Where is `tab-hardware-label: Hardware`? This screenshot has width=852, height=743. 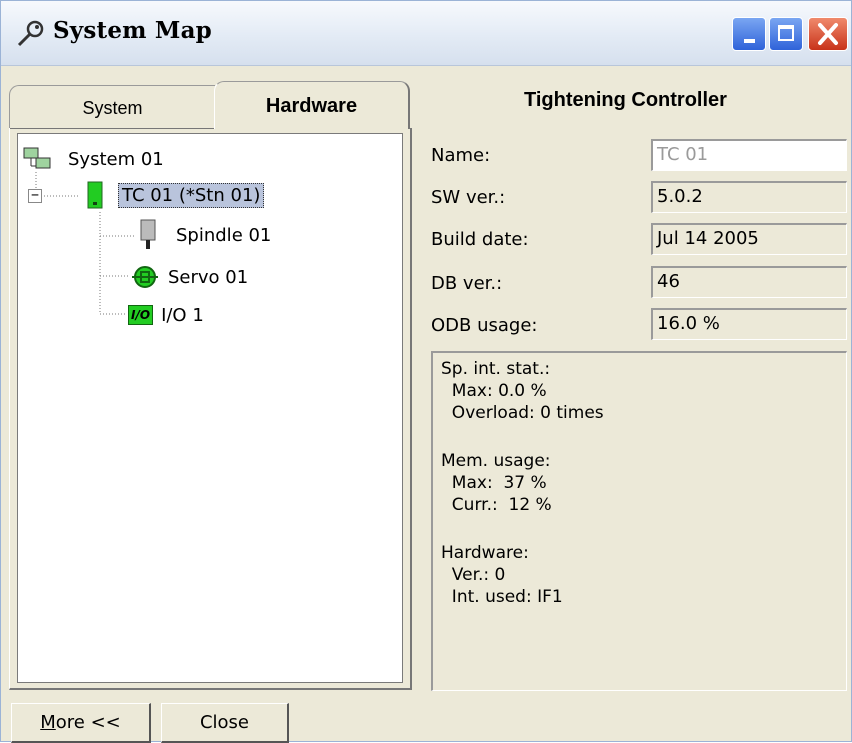
tab-hardware-label: Hardware is located at coordinates (311, 106).